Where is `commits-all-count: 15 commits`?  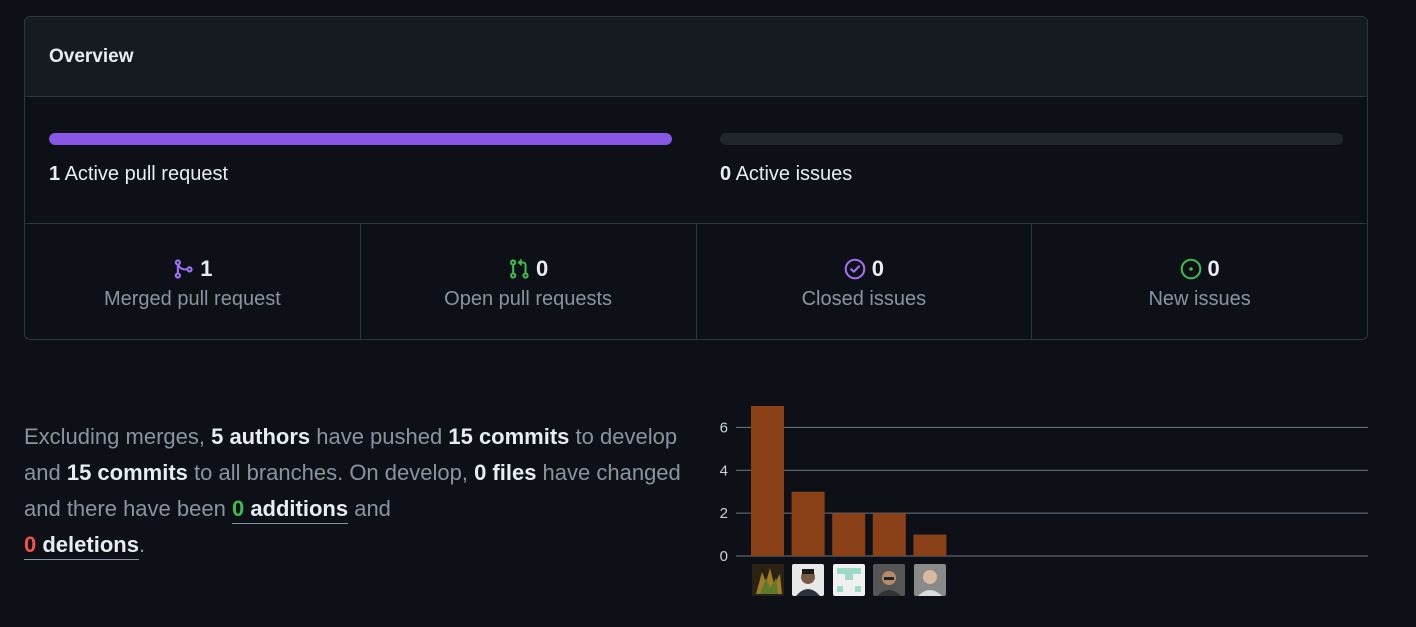
commits-all-count: 15 commits is located at coordinates (127, 472).